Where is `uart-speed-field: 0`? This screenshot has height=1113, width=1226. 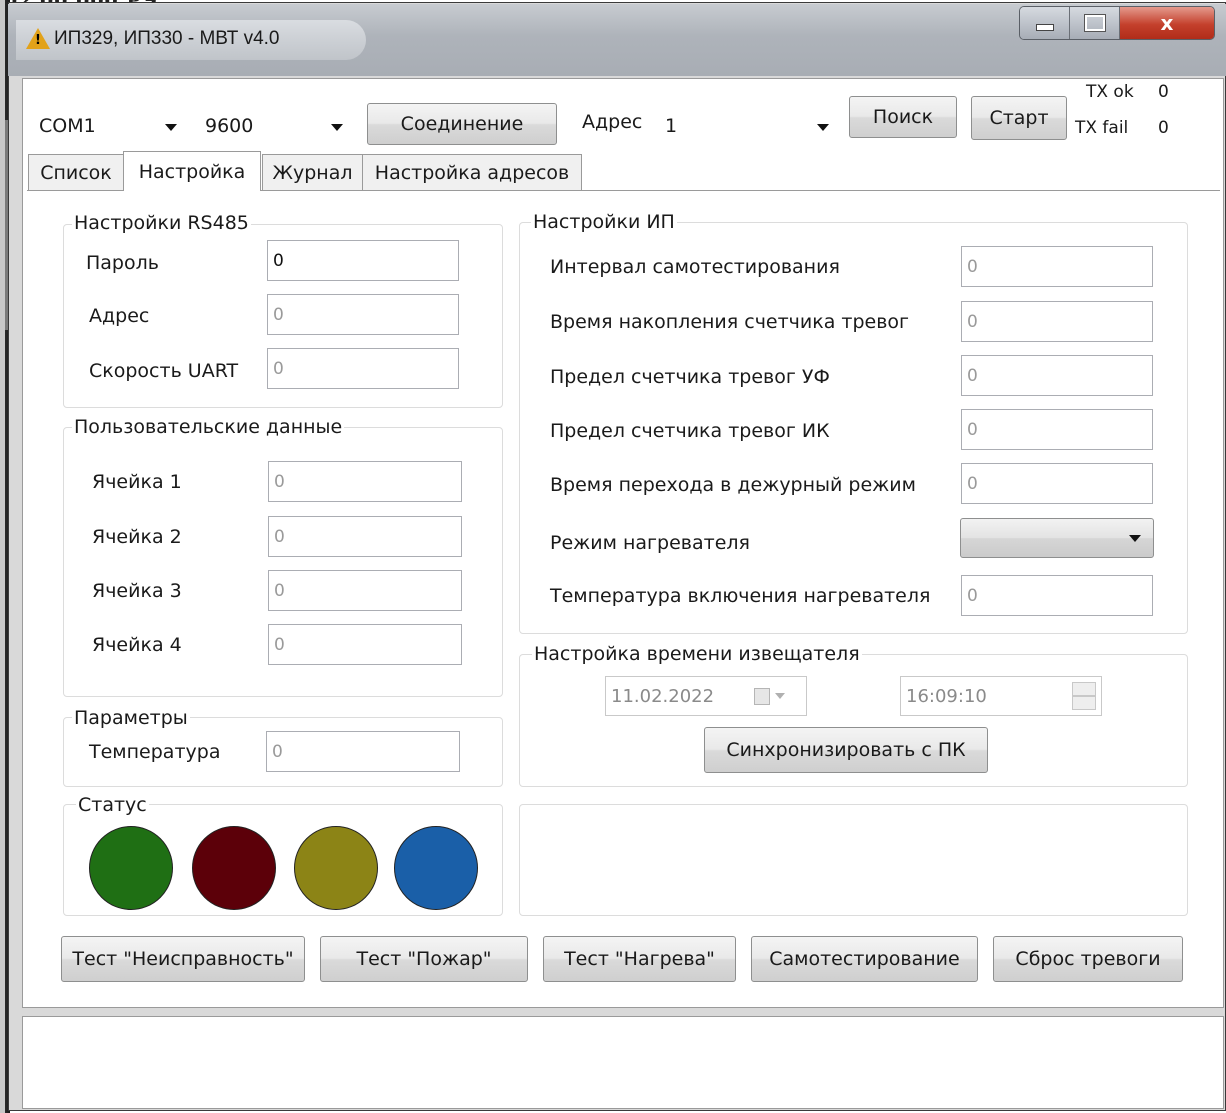
uart-speed-field: 0 is located at coordinates (363, 368).